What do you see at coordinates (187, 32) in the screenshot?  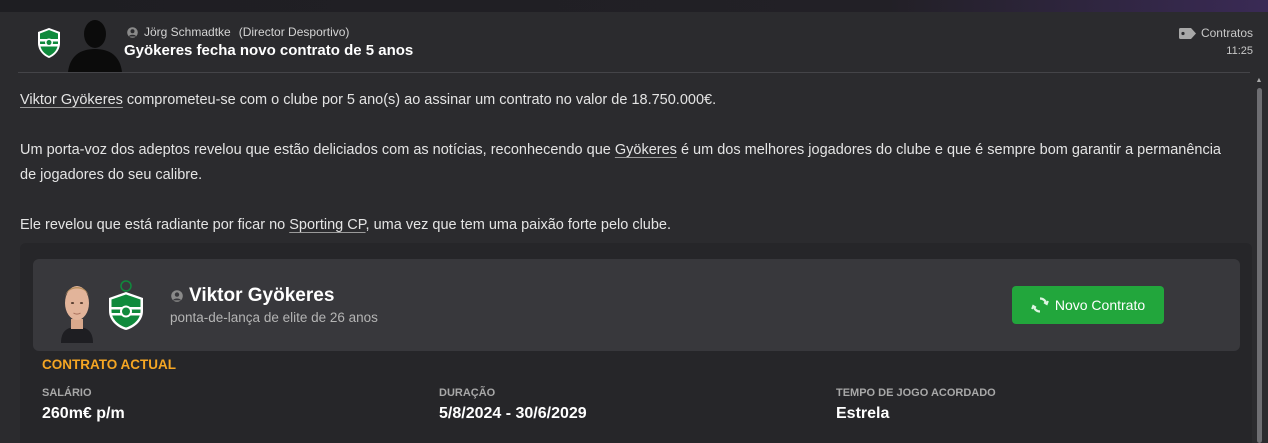 I see `sender-name: Jörg Schmadtke` at bounding box center [187, 32].